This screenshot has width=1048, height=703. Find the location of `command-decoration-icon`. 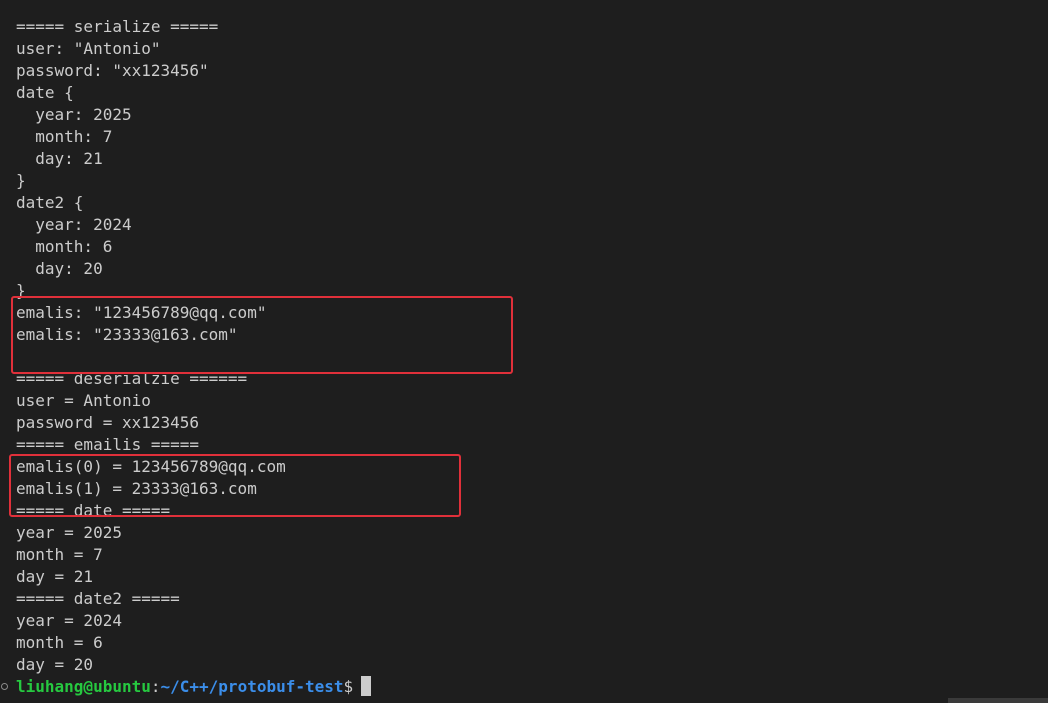

command-decoration-icon is located at coordinates (4, 686).